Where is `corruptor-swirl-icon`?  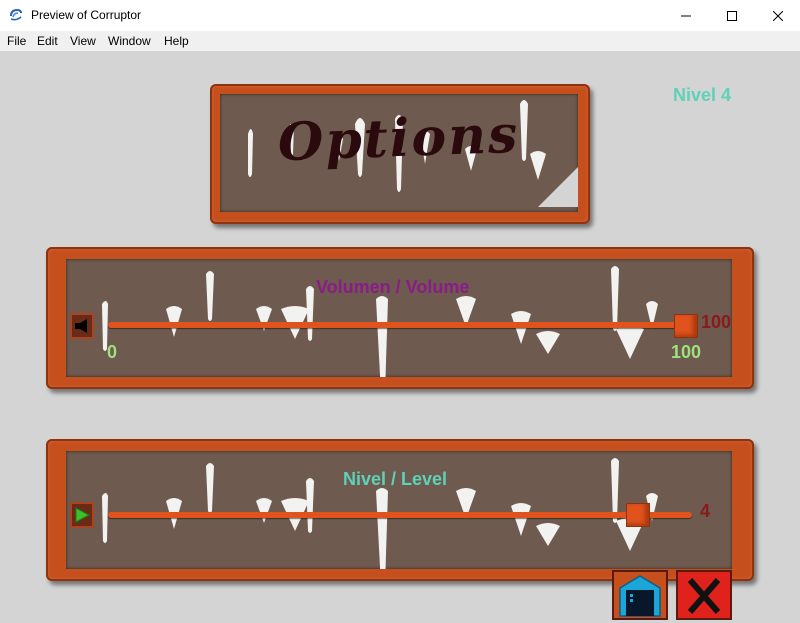 corruptor-swirl-icon is located at coordinates (16, 14).